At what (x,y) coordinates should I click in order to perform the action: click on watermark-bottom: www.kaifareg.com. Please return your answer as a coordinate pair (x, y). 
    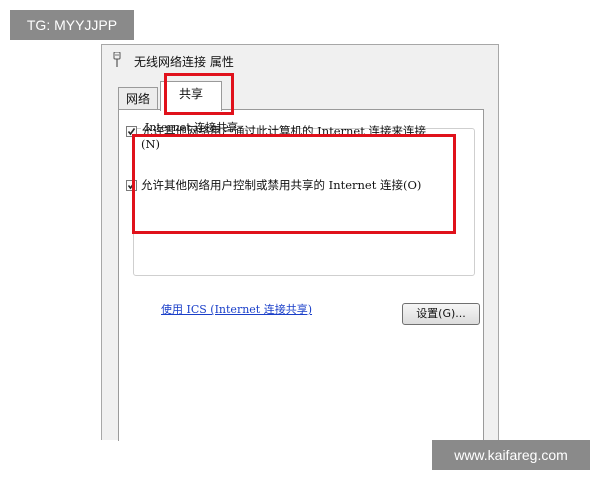
    Looking at the image, I should click on (511, 455).